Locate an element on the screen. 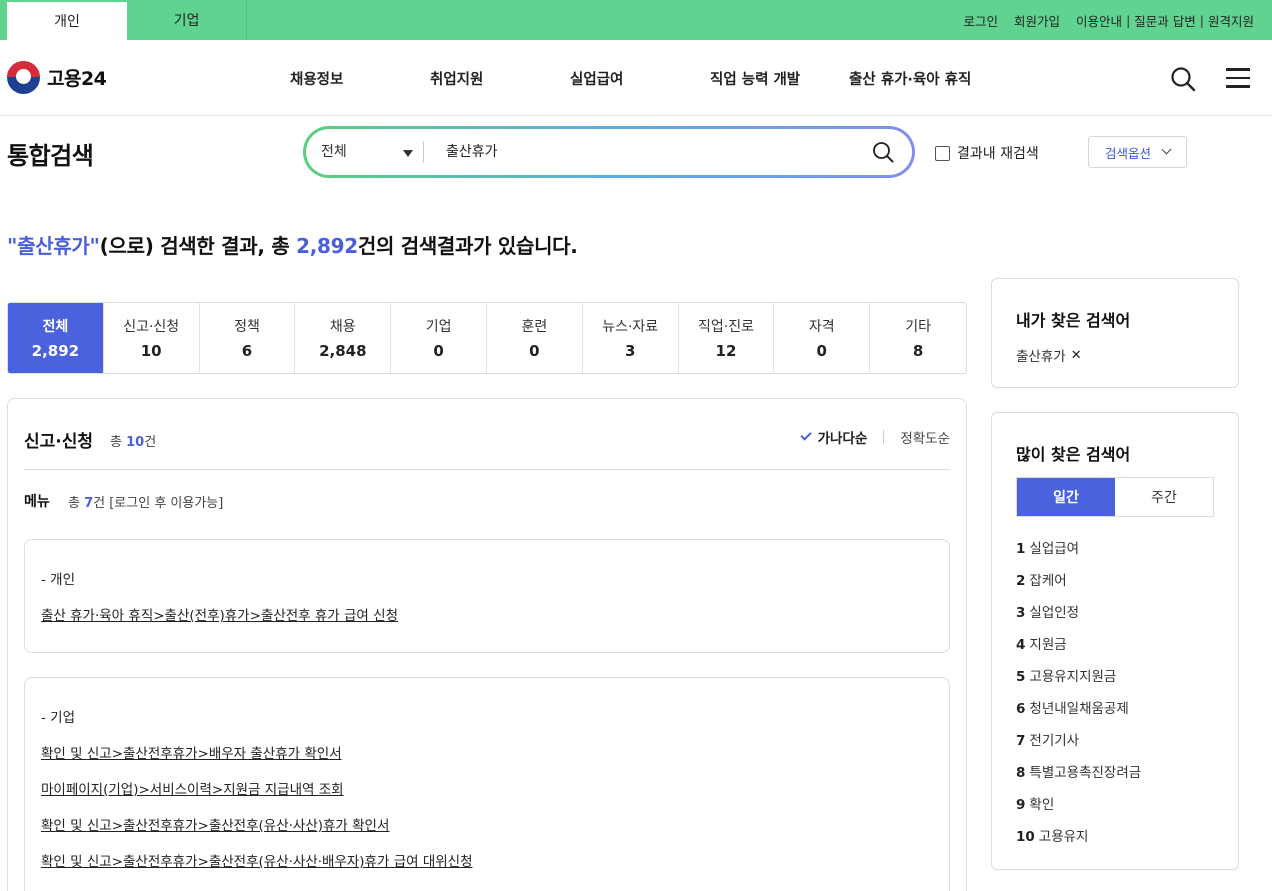  result-keyword: 출산휴가 is located at coordinates (53, 246).